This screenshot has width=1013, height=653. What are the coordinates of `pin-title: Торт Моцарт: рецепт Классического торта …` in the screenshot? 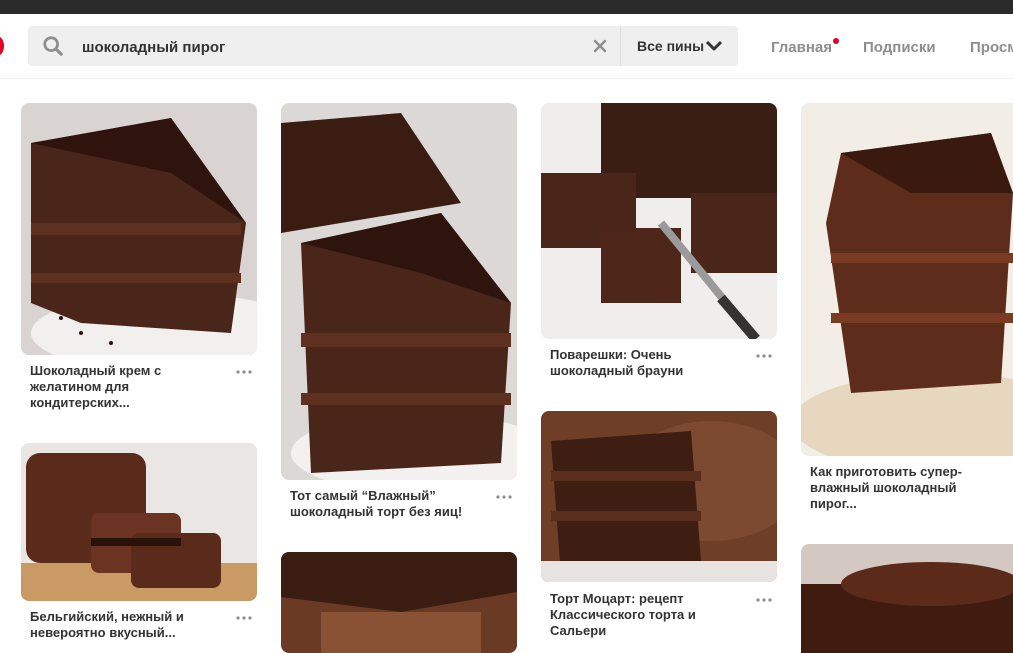 It's located at (645, 615).